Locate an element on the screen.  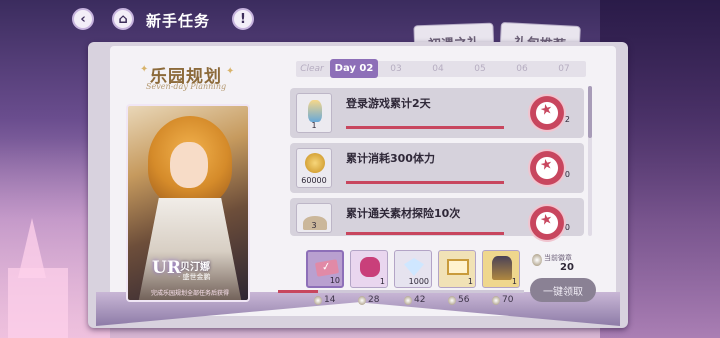
character-face is located at coordinates (189, 165).